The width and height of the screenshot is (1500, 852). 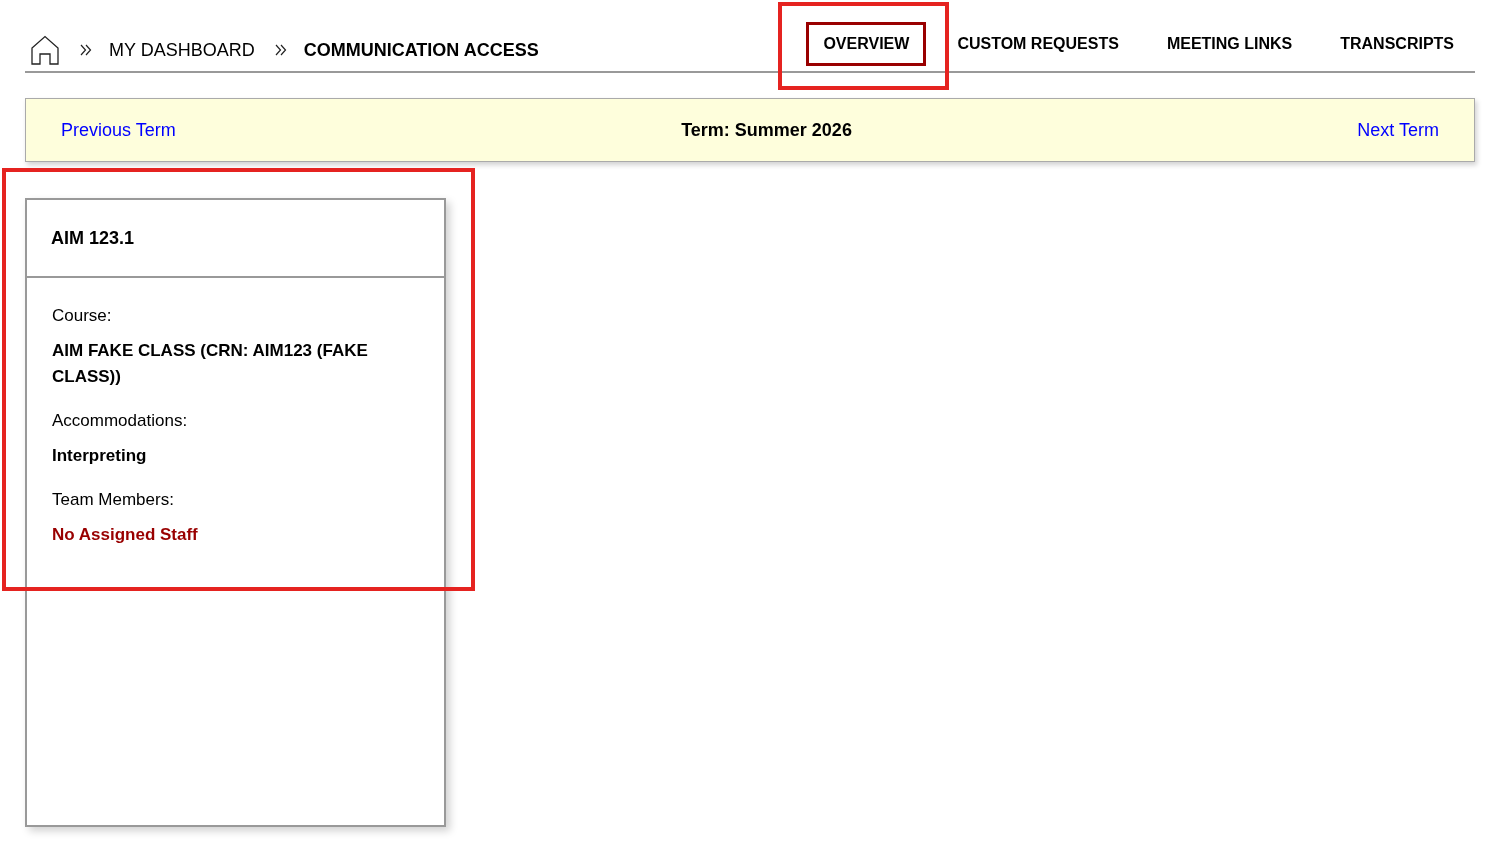 What do you see at coordinates (210, 364) in the screenshot?
I see `field-value: AIM FAKE CLASS (CRN: AIM123 (FAKE CLASS))` at bounding box center [210, 364].